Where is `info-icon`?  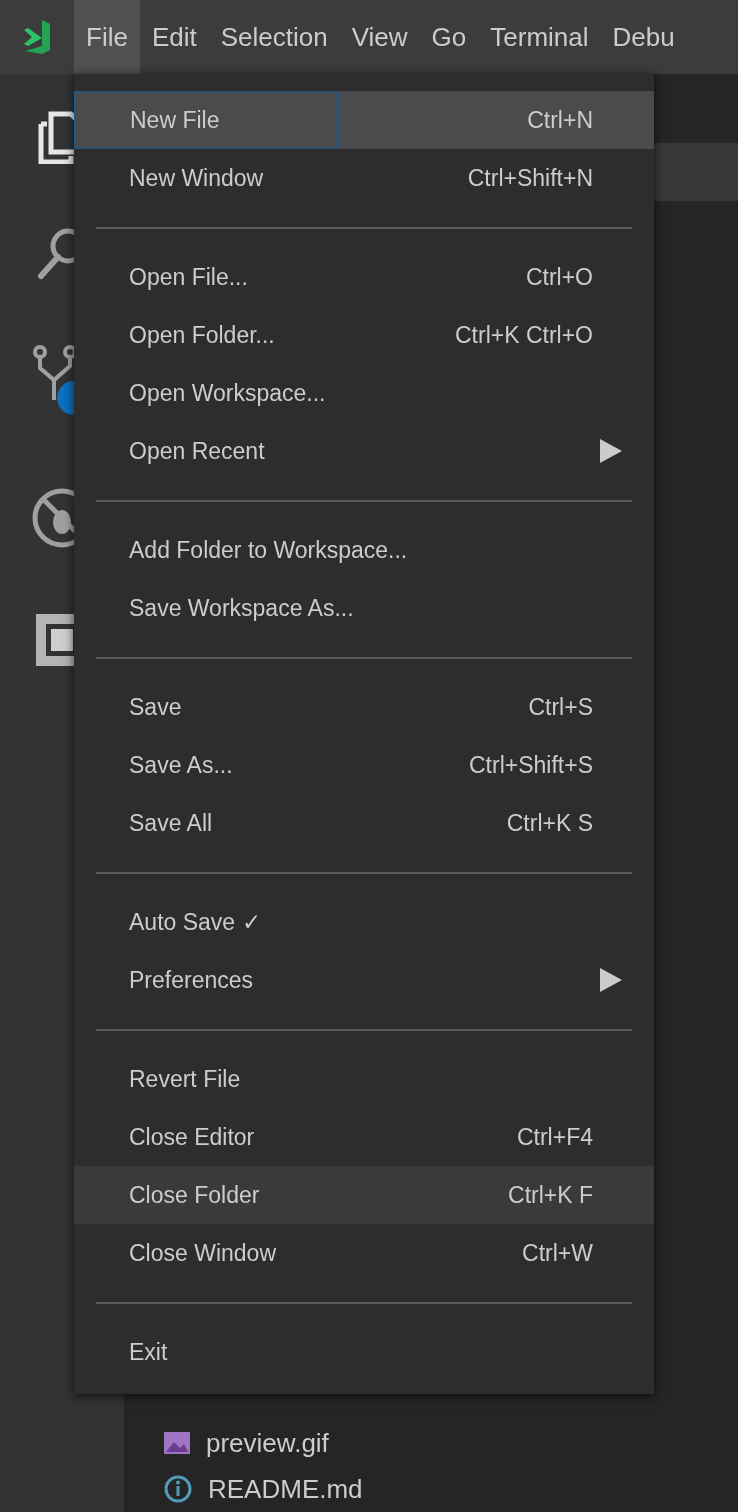
info-icon is located at coordinates (178, 1489).